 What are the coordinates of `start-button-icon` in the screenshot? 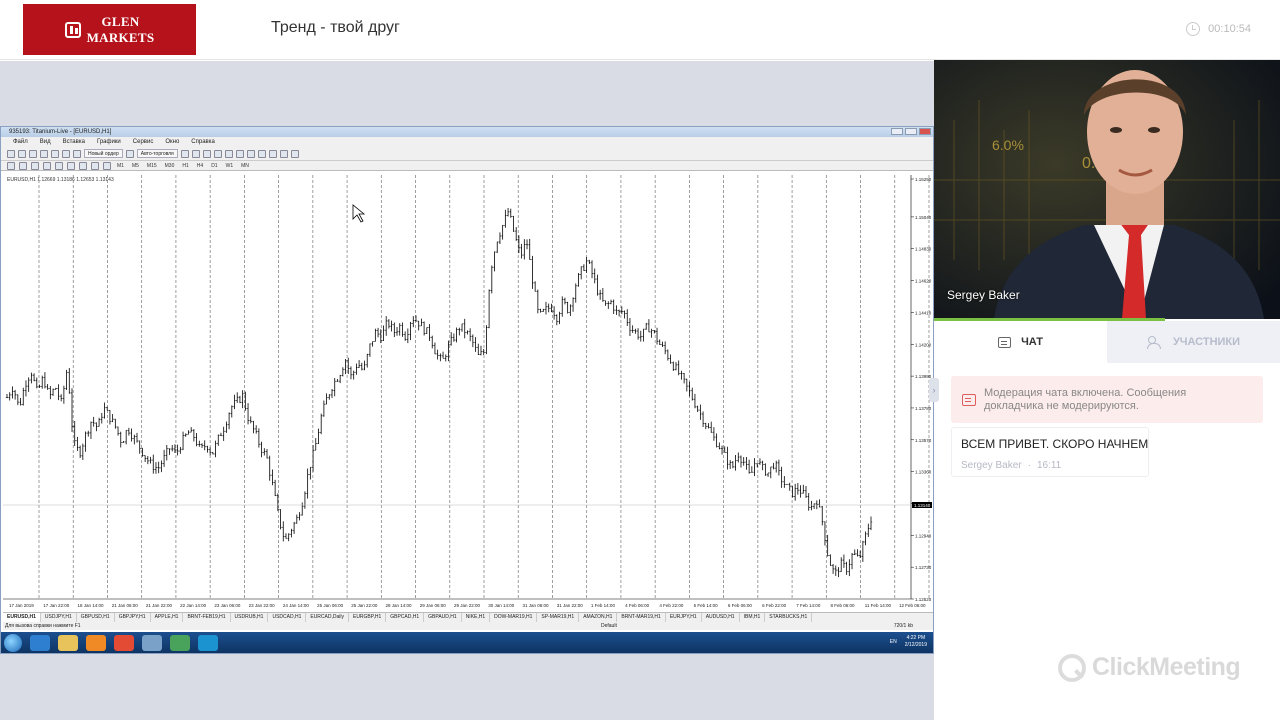 It's located at (13, 642).